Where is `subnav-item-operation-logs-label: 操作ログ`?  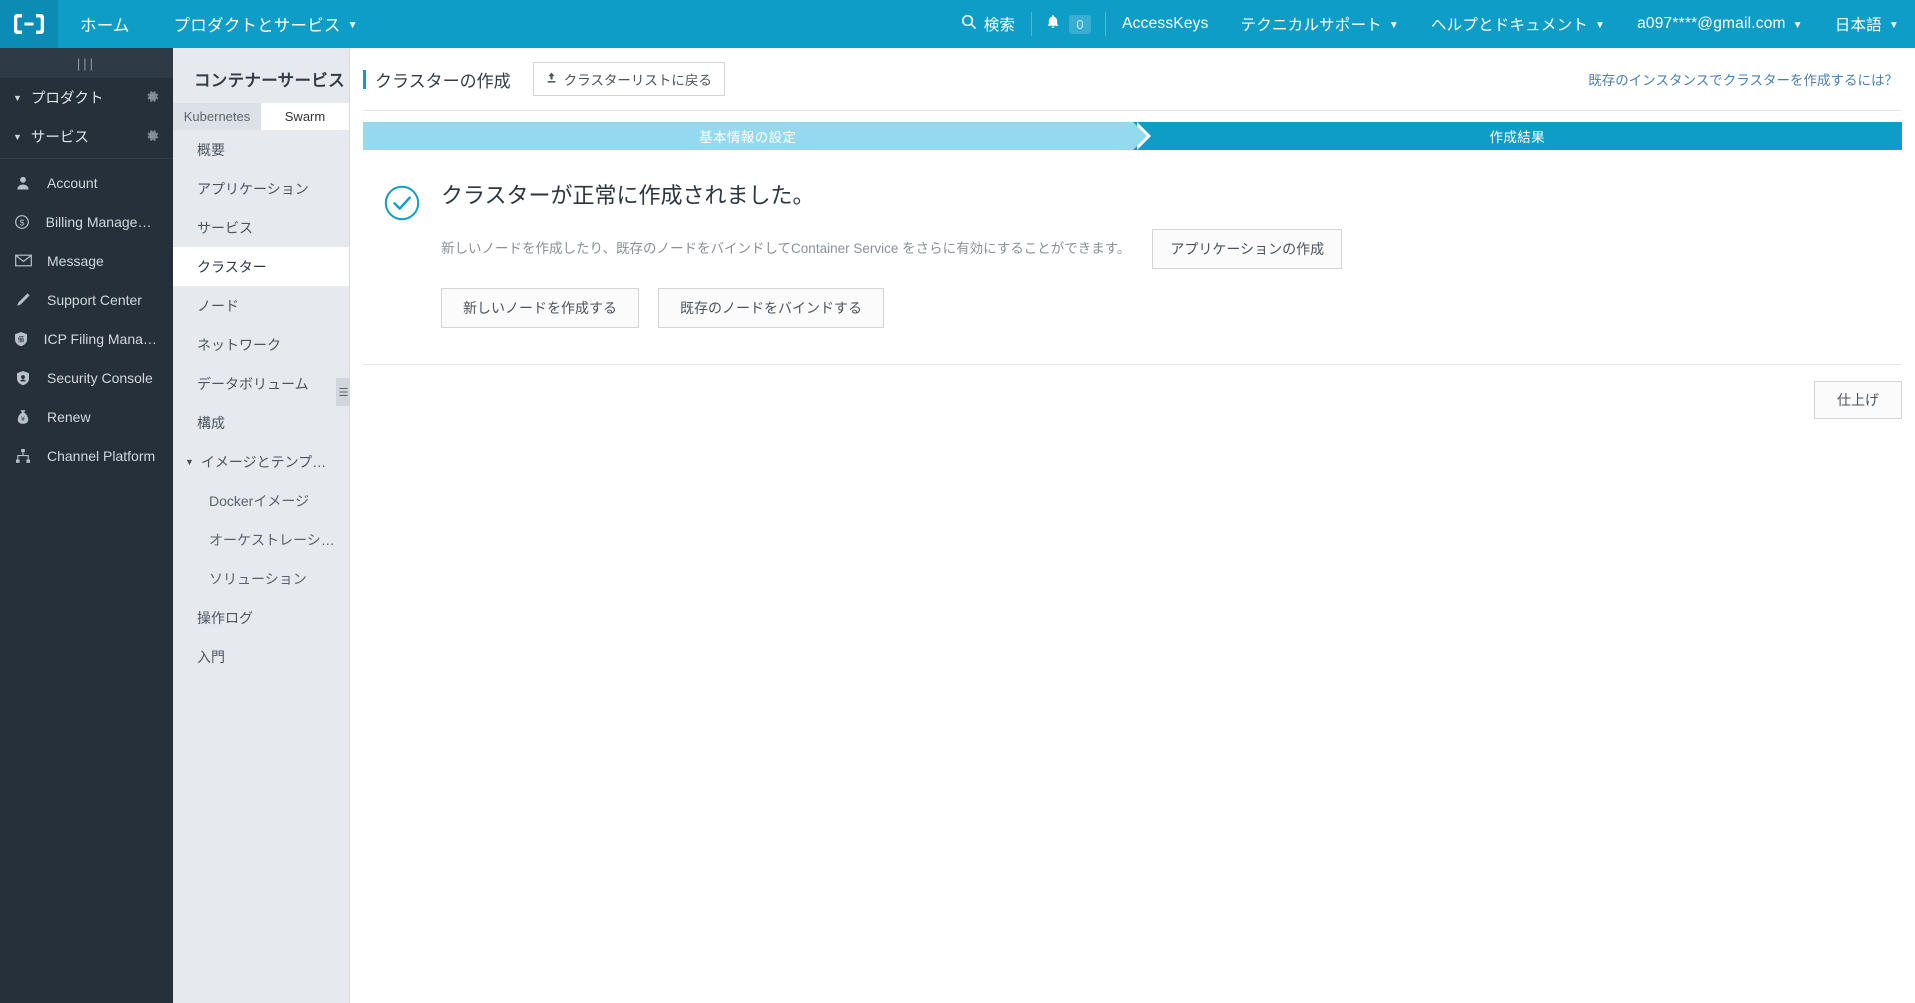
subnav-item-operation-logs-label: 操作ログ is located at coordinates (225, 617).